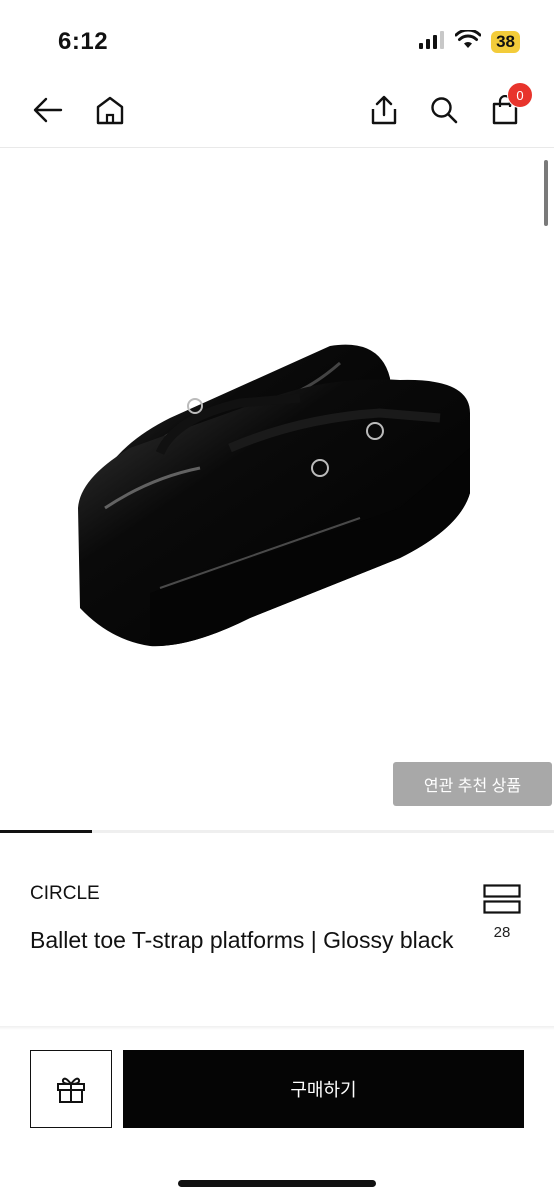 Image resolution: width=554 pixels, height=1200 pixels. What do you see at coordinates (432, 42) in the screenshot?
I see `signal-icon` at bounding box center [432, 42].